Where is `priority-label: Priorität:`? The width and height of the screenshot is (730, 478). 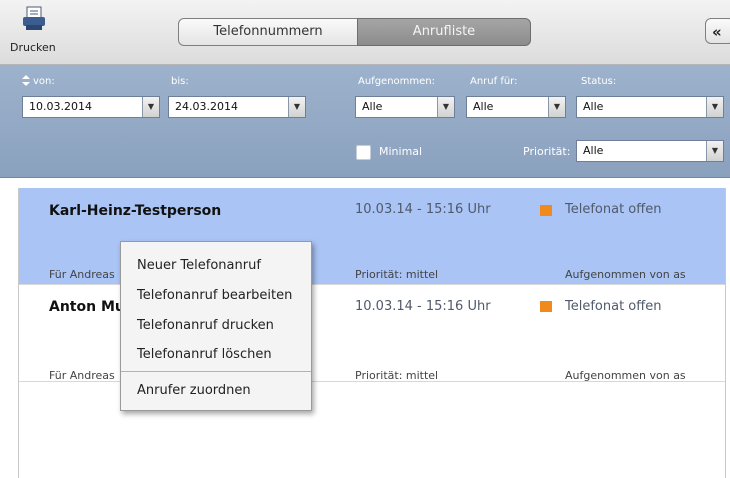 priority-label: Priorität: is located at coordinates (547, 151).